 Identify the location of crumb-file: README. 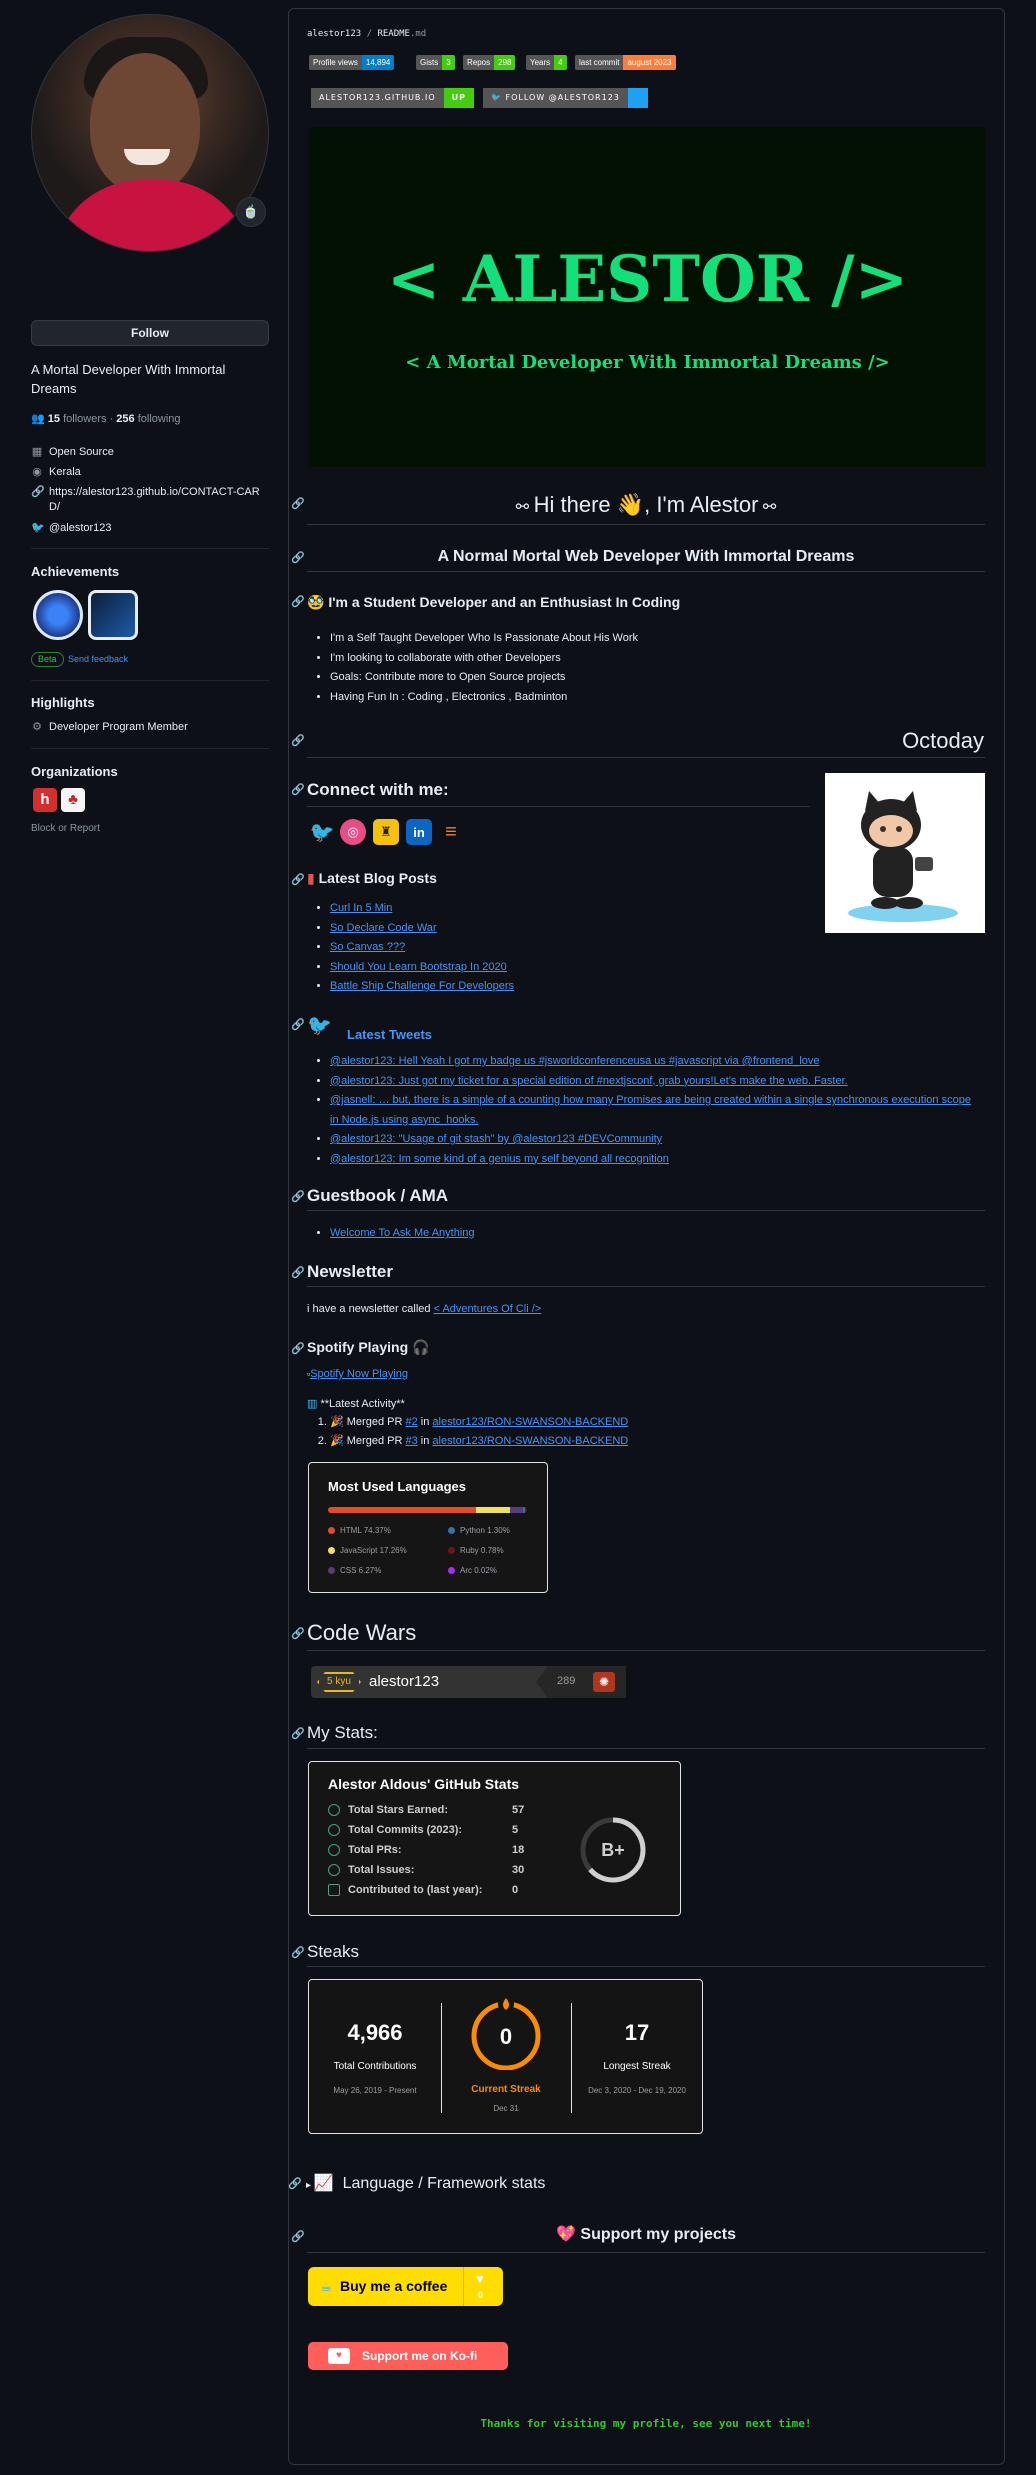
(393, 34).